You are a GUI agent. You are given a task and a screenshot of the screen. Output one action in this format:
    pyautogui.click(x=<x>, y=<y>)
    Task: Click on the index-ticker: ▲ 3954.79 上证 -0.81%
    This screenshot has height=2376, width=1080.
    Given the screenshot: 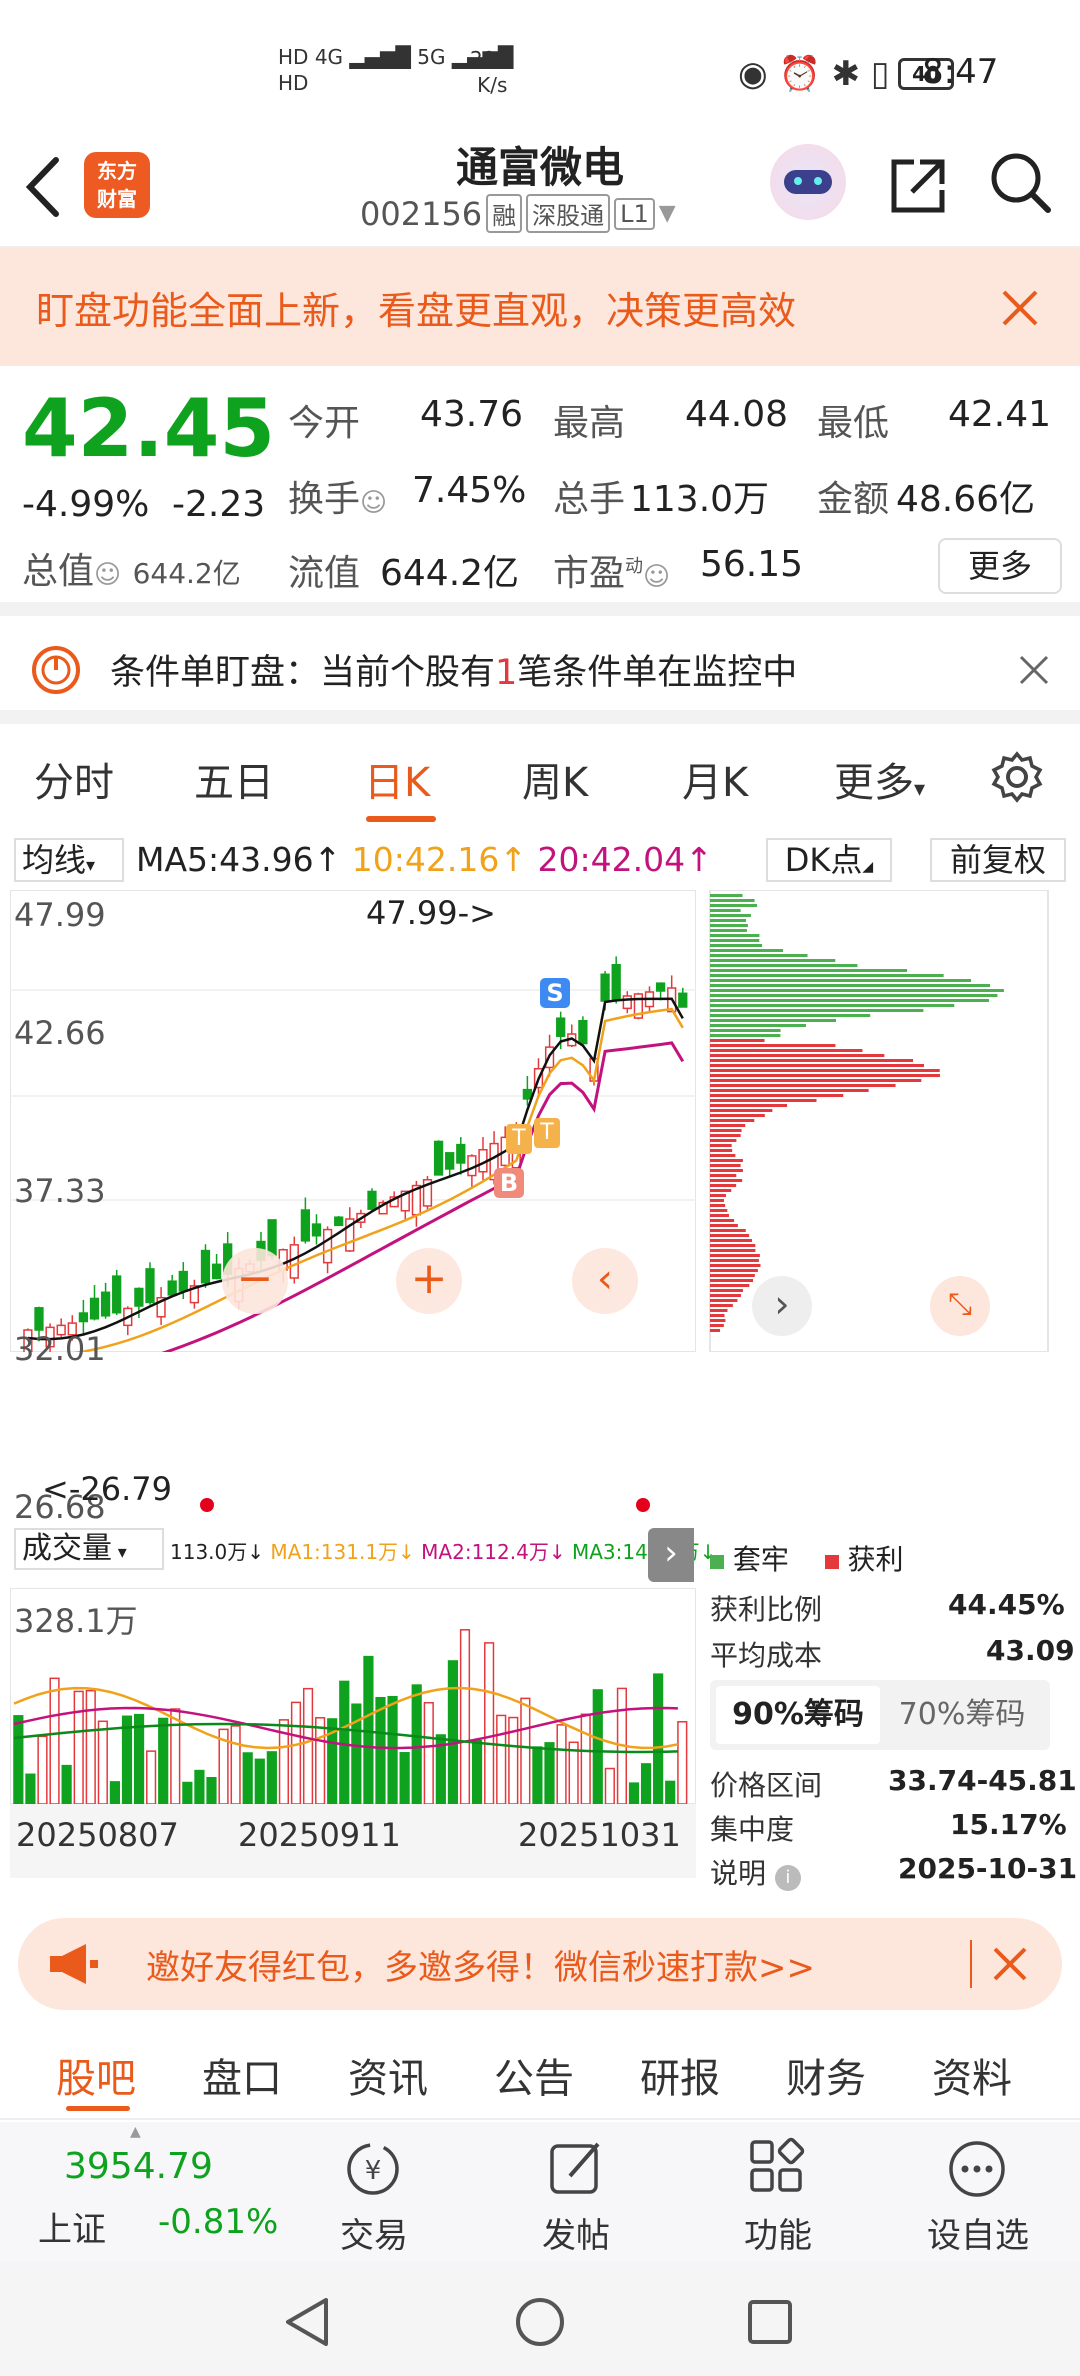 What is the action you would take?
    pyautogui.click(x=139, y=2192)
    